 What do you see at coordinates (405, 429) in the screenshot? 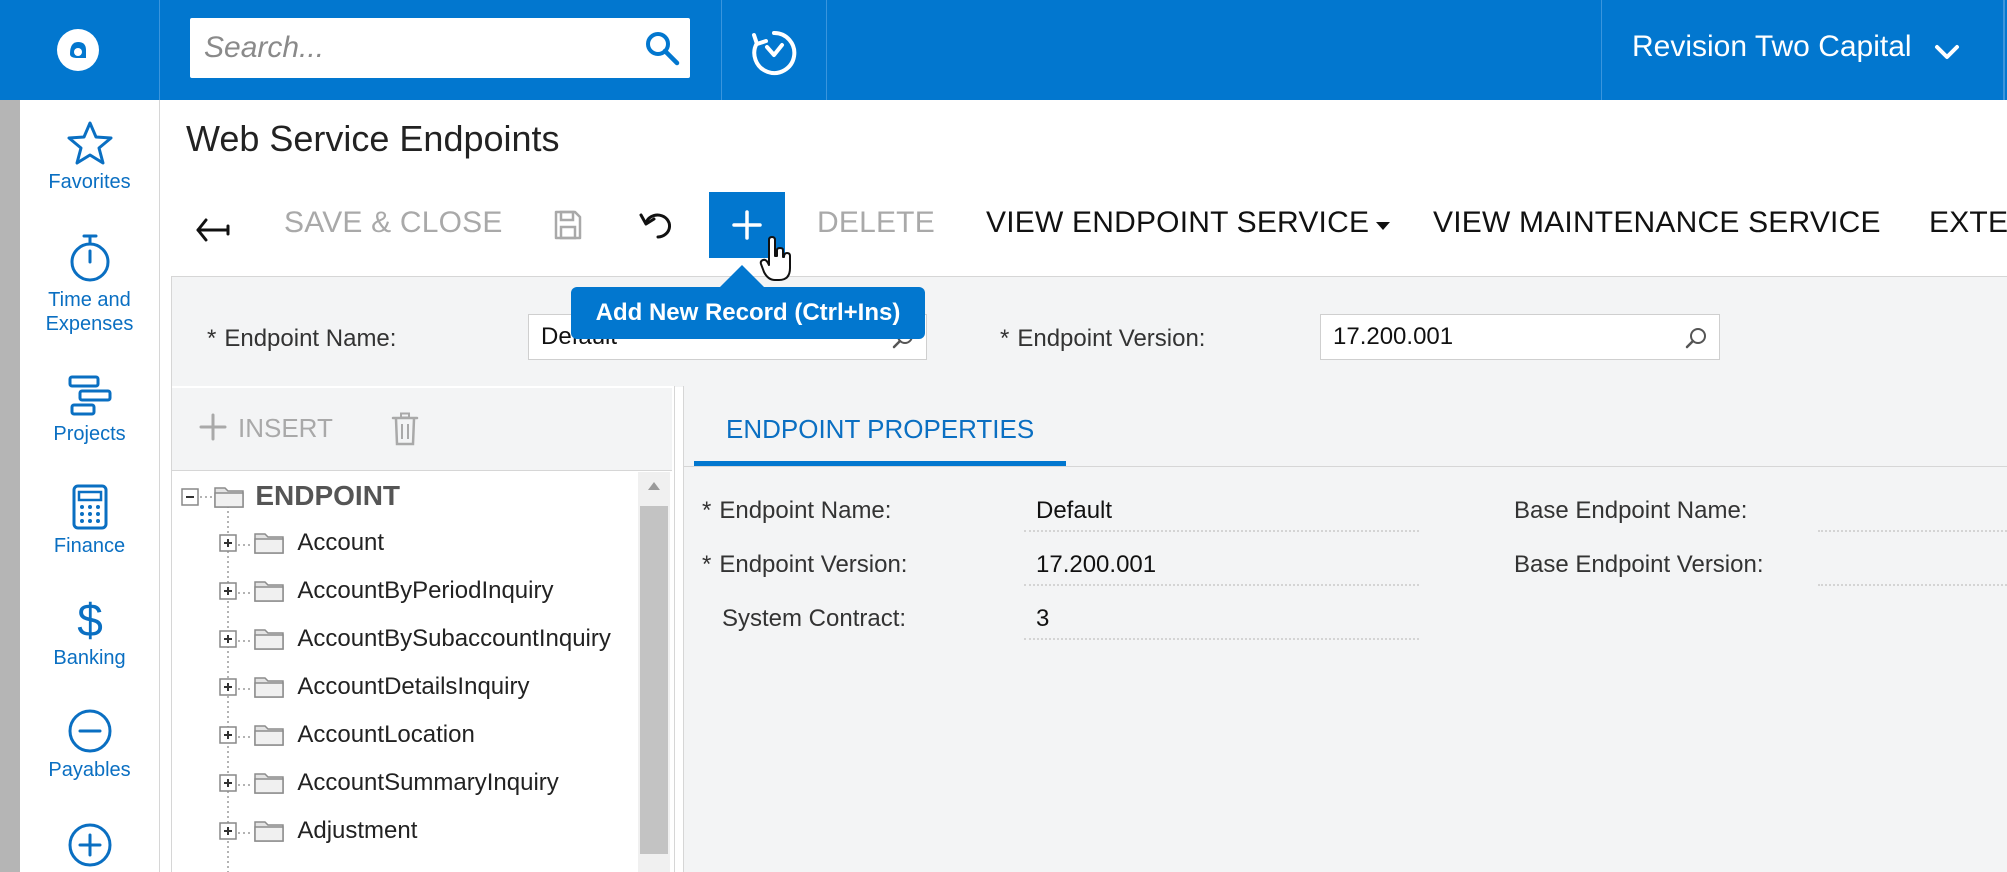
I see `trash-icon` at bounding box center [405, 429].